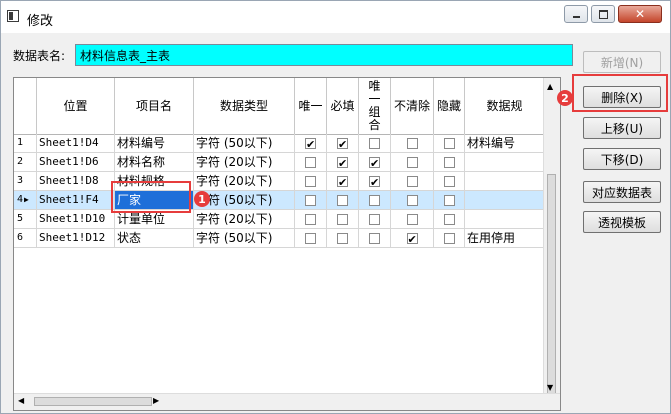 This screenshot has width=671, height=414. Describe the element at coordinates (550, 86) in the screenshot. I see `scroll-up-icon: ▲` at that location.